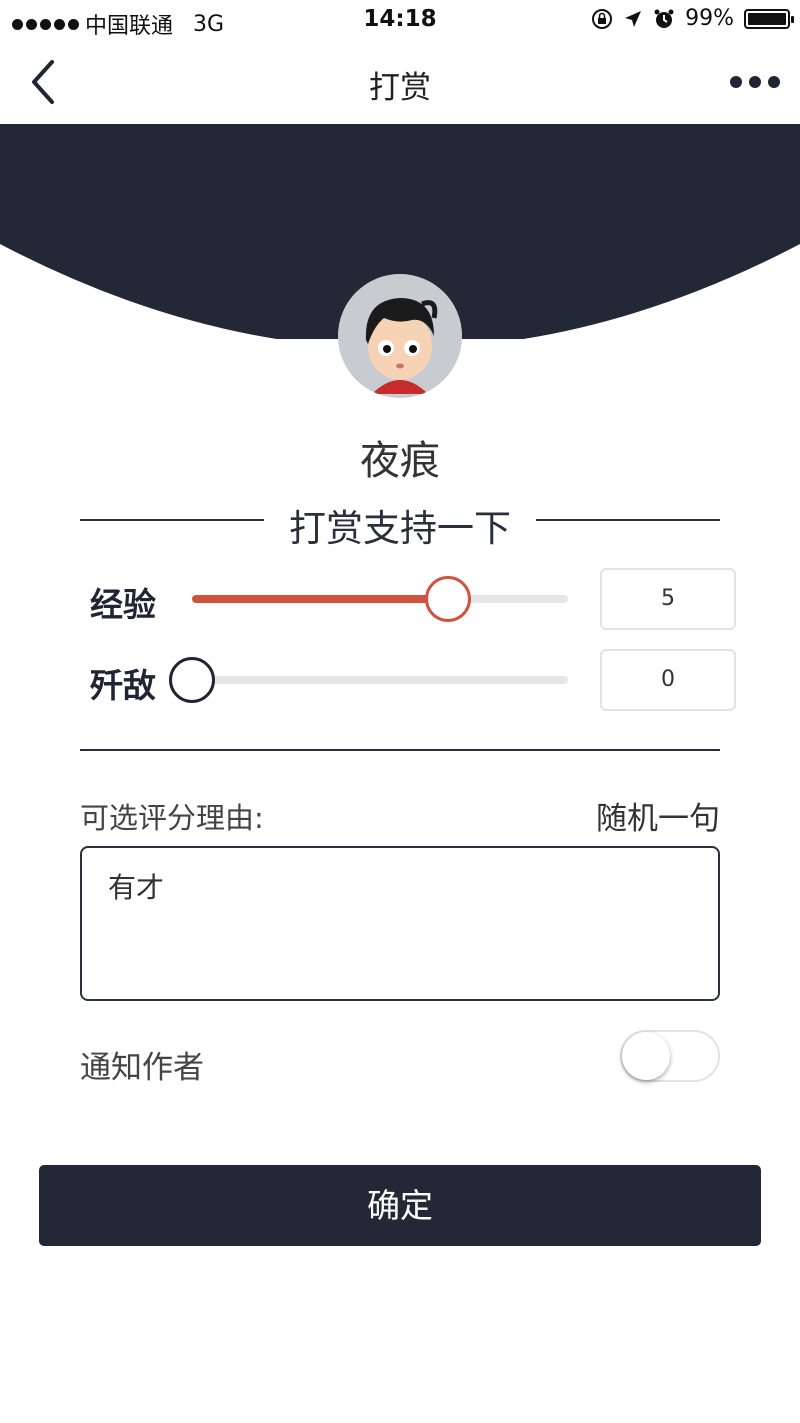  I want to click on avatar, so click(400, 336).